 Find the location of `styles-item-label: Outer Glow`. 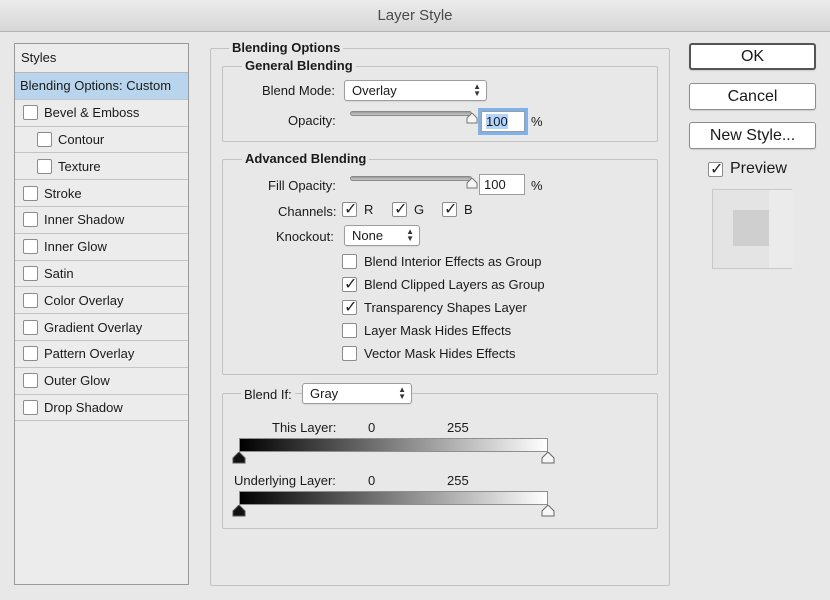

styles-item-label: Outer Glow is located at coordinates (77, 381).